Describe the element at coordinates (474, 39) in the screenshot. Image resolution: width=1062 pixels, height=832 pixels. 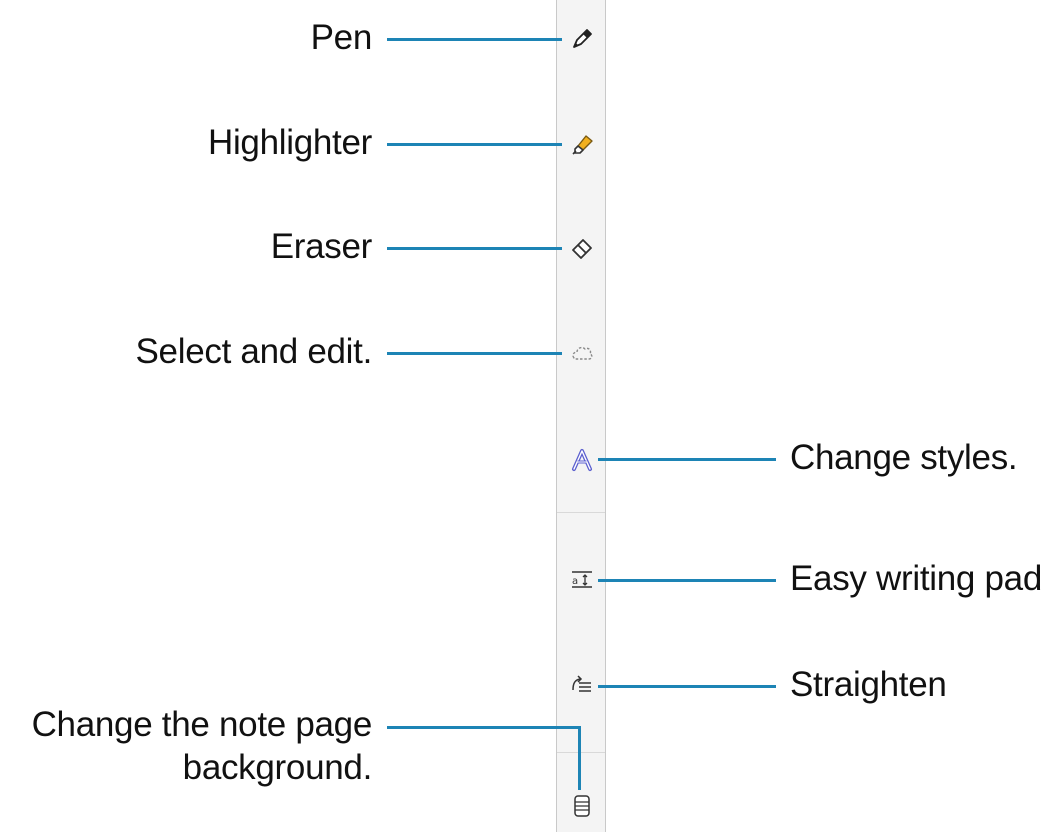
I see `pen-leader-line` at that location.